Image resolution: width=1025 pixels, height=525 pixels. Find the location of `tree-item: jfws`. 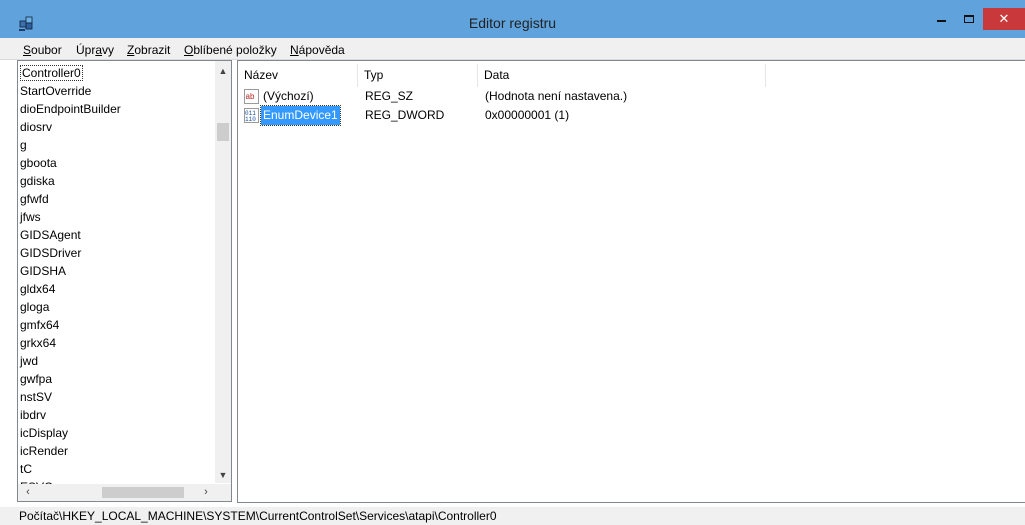

tree-item: jfws is located at coordinates (116, 217).